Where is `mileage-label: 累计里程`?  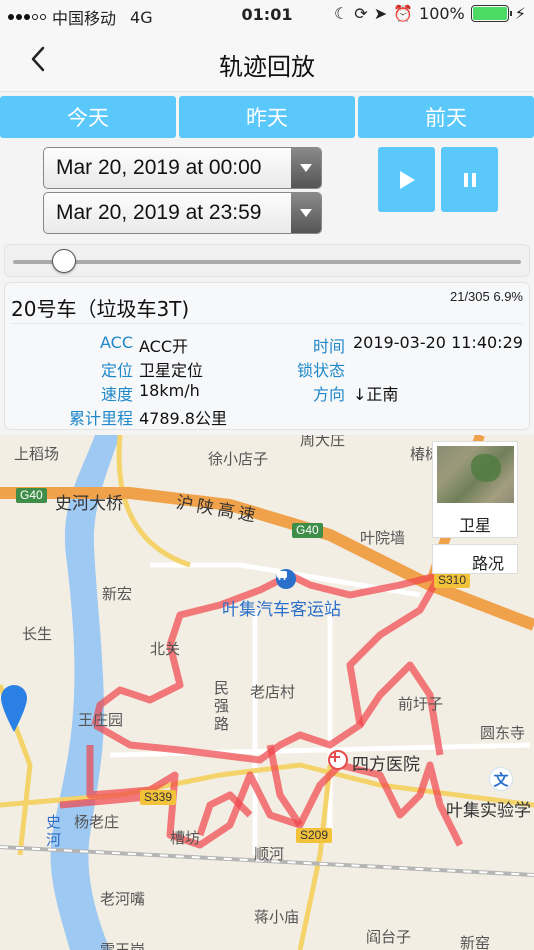
mileage-label: 累计里程 is located at coordinates (100, 418).